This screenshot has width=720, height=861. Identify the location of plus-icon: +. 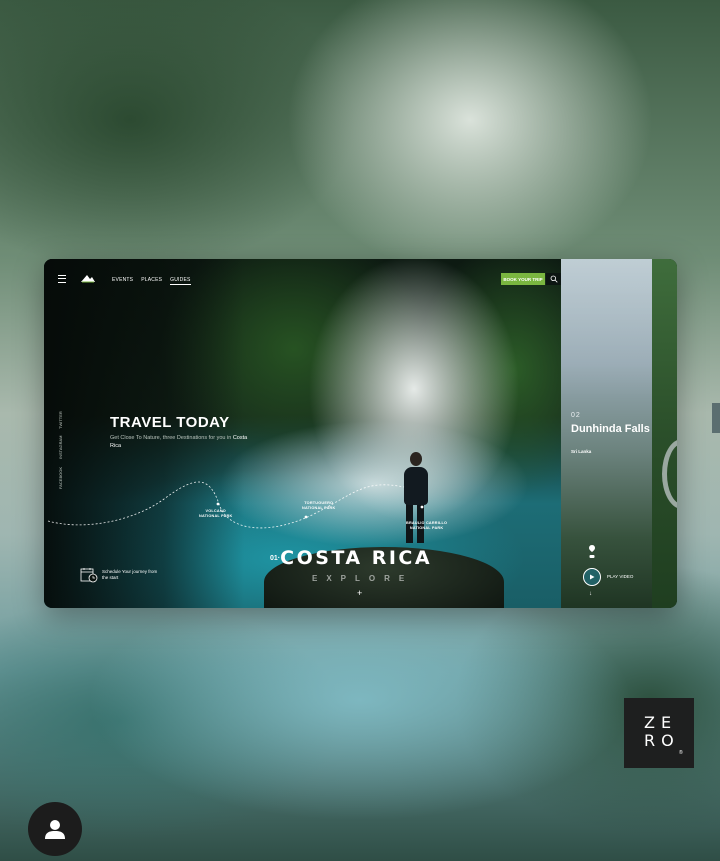
(359, 593).